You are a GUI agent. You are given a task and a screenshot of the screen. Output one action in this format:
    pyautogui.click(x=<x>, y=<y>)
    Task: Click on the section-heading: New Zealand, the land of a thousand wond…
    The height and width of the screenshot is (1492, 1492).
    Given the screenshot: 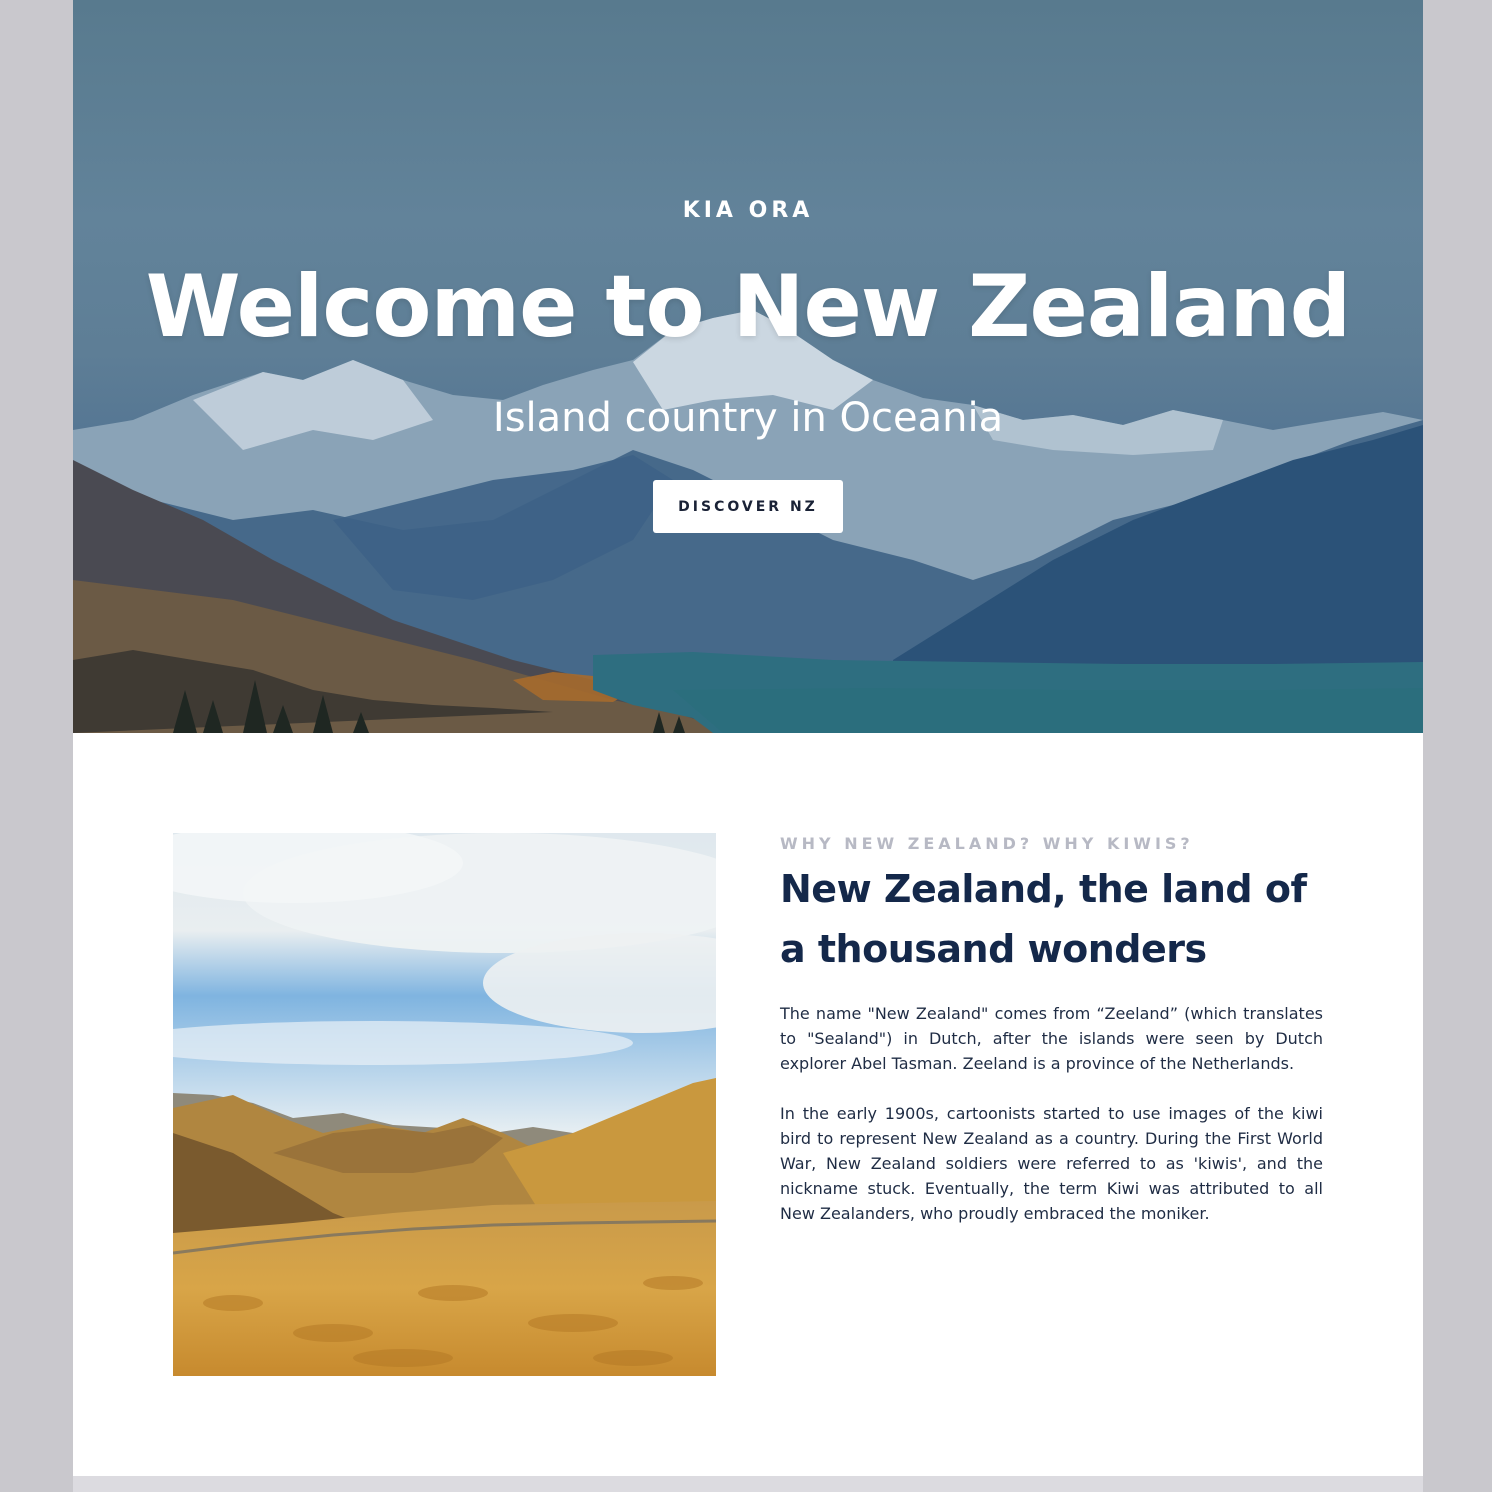 What is the action you would take?
    pyautogui.click(x=1043, y=919)
    